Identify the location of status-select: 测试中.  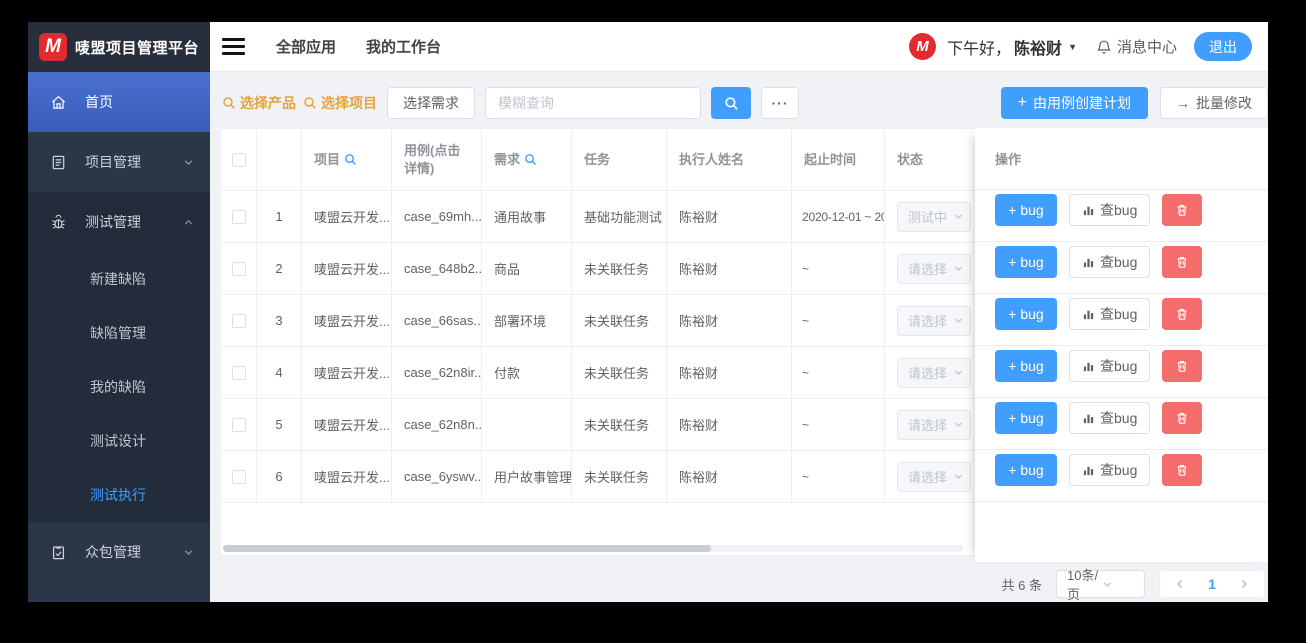
(934, 216).